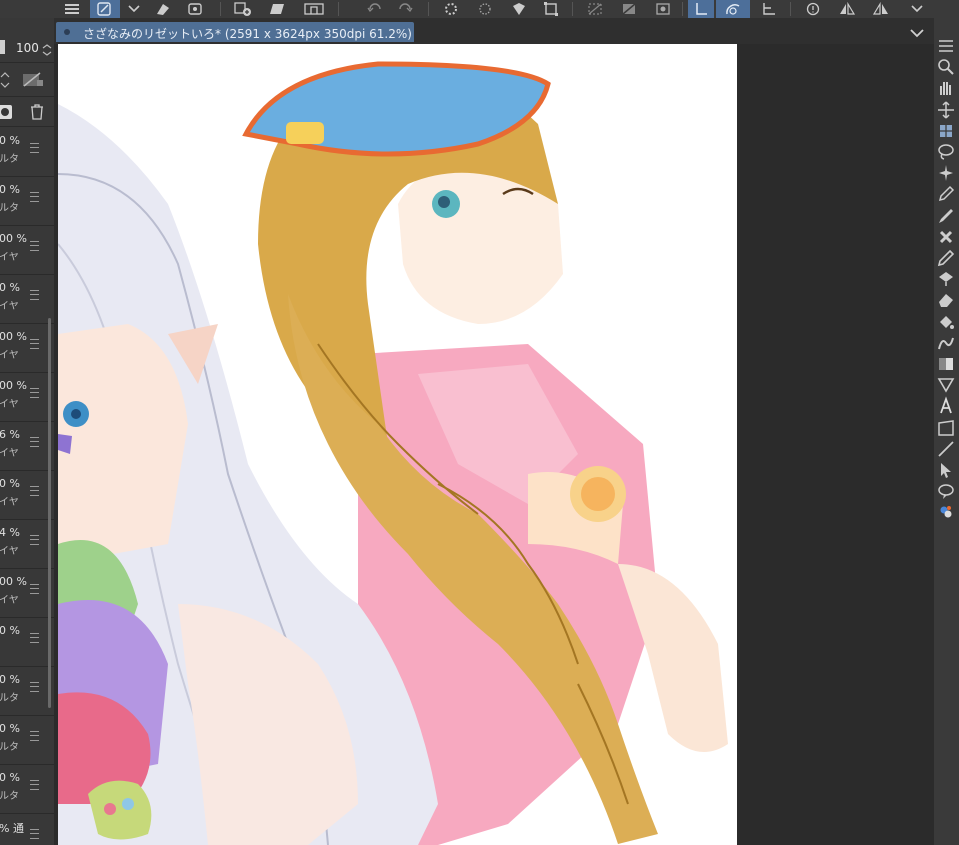 This screenshot has height=845, width=959. I want to click on zoom-icon, so click(946, 67).